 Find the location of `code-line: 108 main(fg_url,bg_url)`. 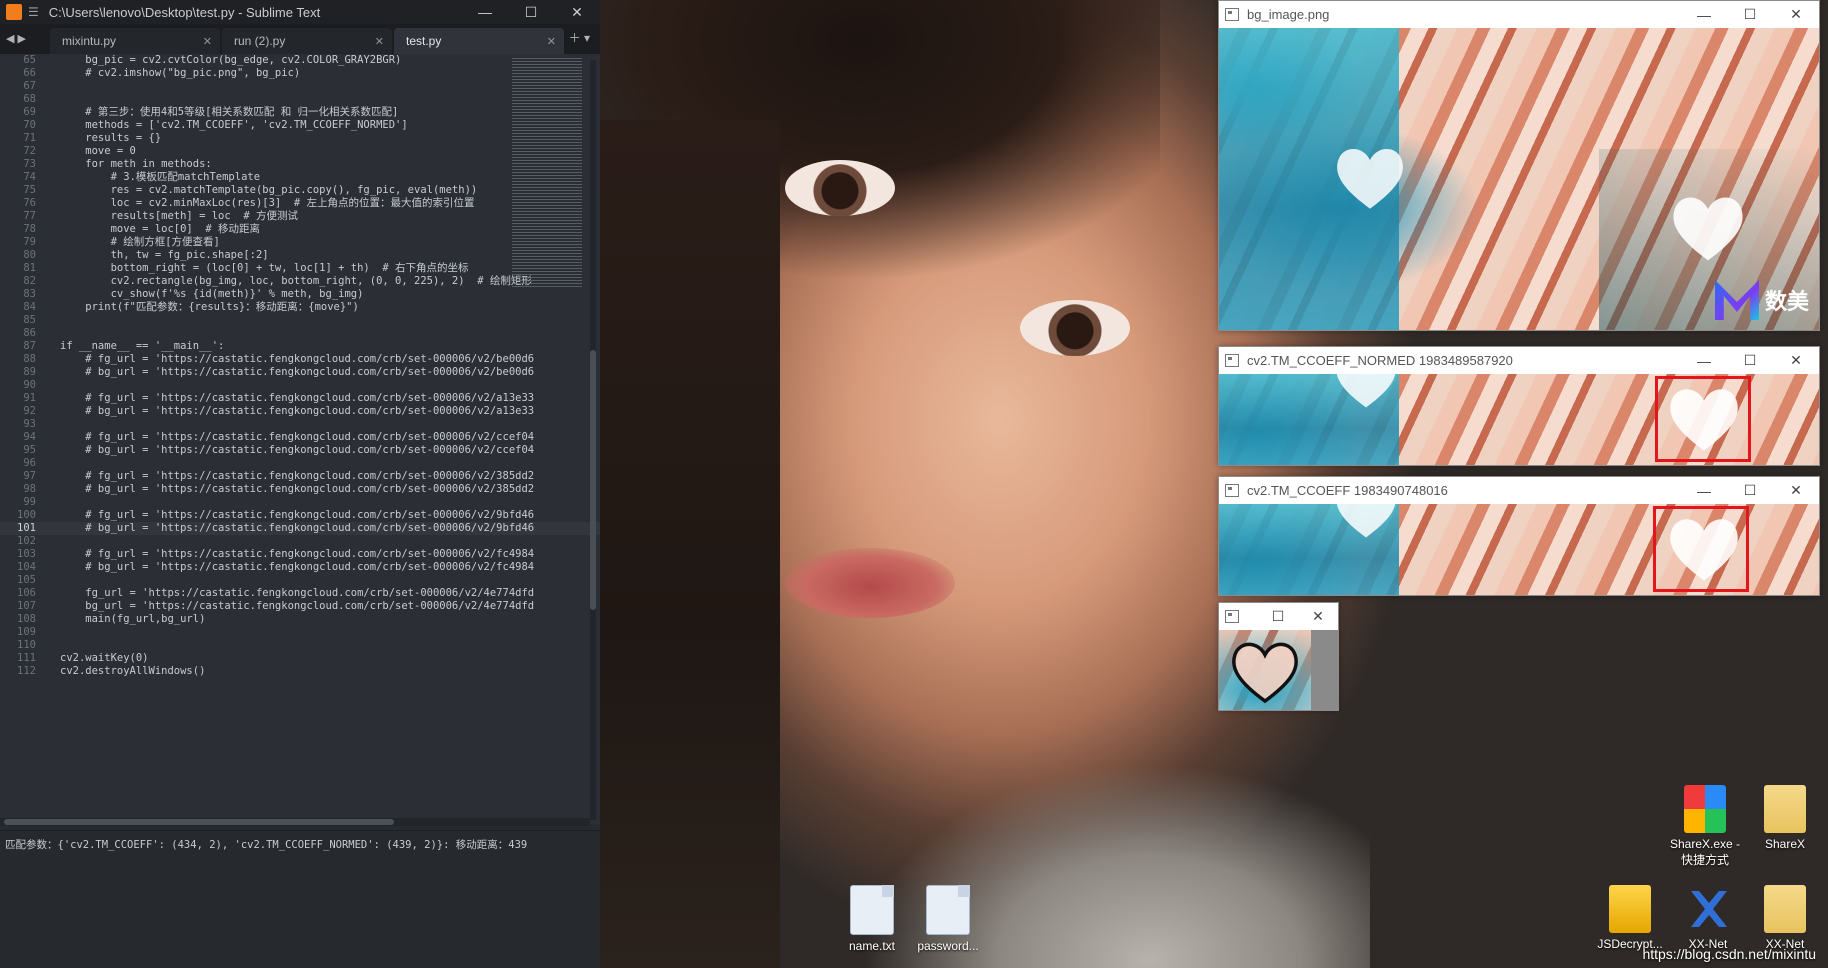

code-line: 108 main(fg_url,bg_url) is located at coordinates (300, 619).